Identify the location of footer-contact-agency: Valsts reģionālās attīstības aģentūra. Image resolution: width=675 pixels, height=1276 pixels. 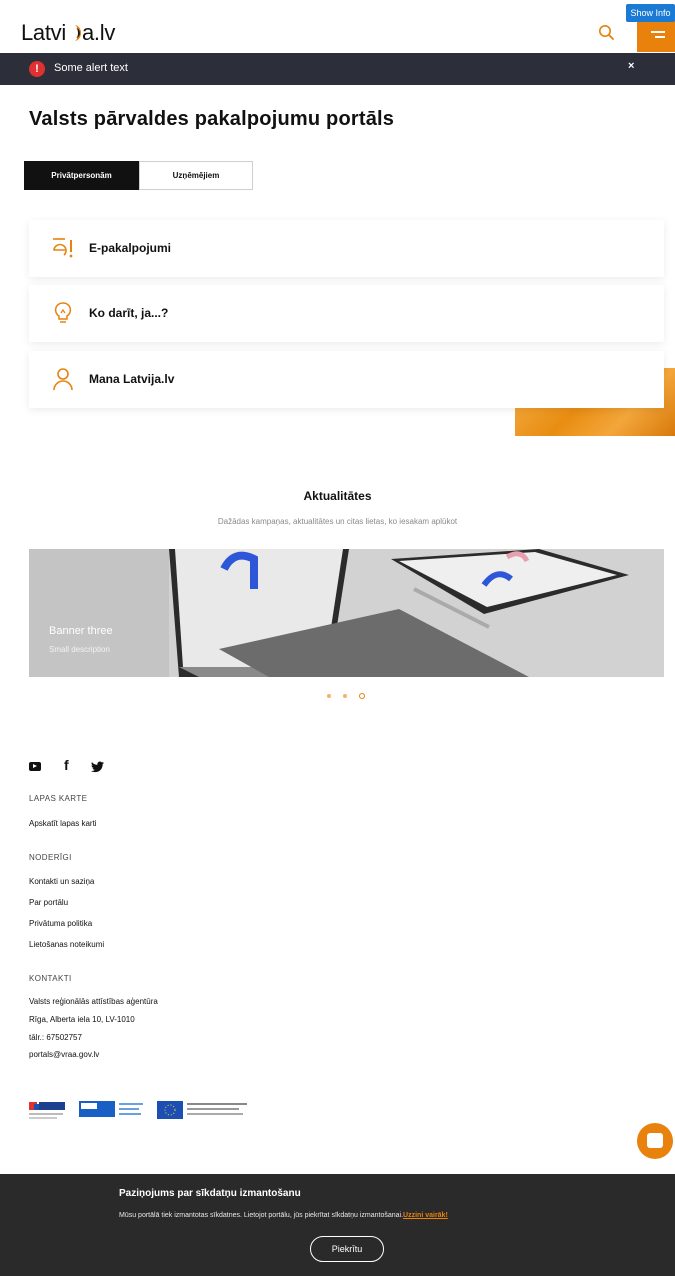
(93, 1001).